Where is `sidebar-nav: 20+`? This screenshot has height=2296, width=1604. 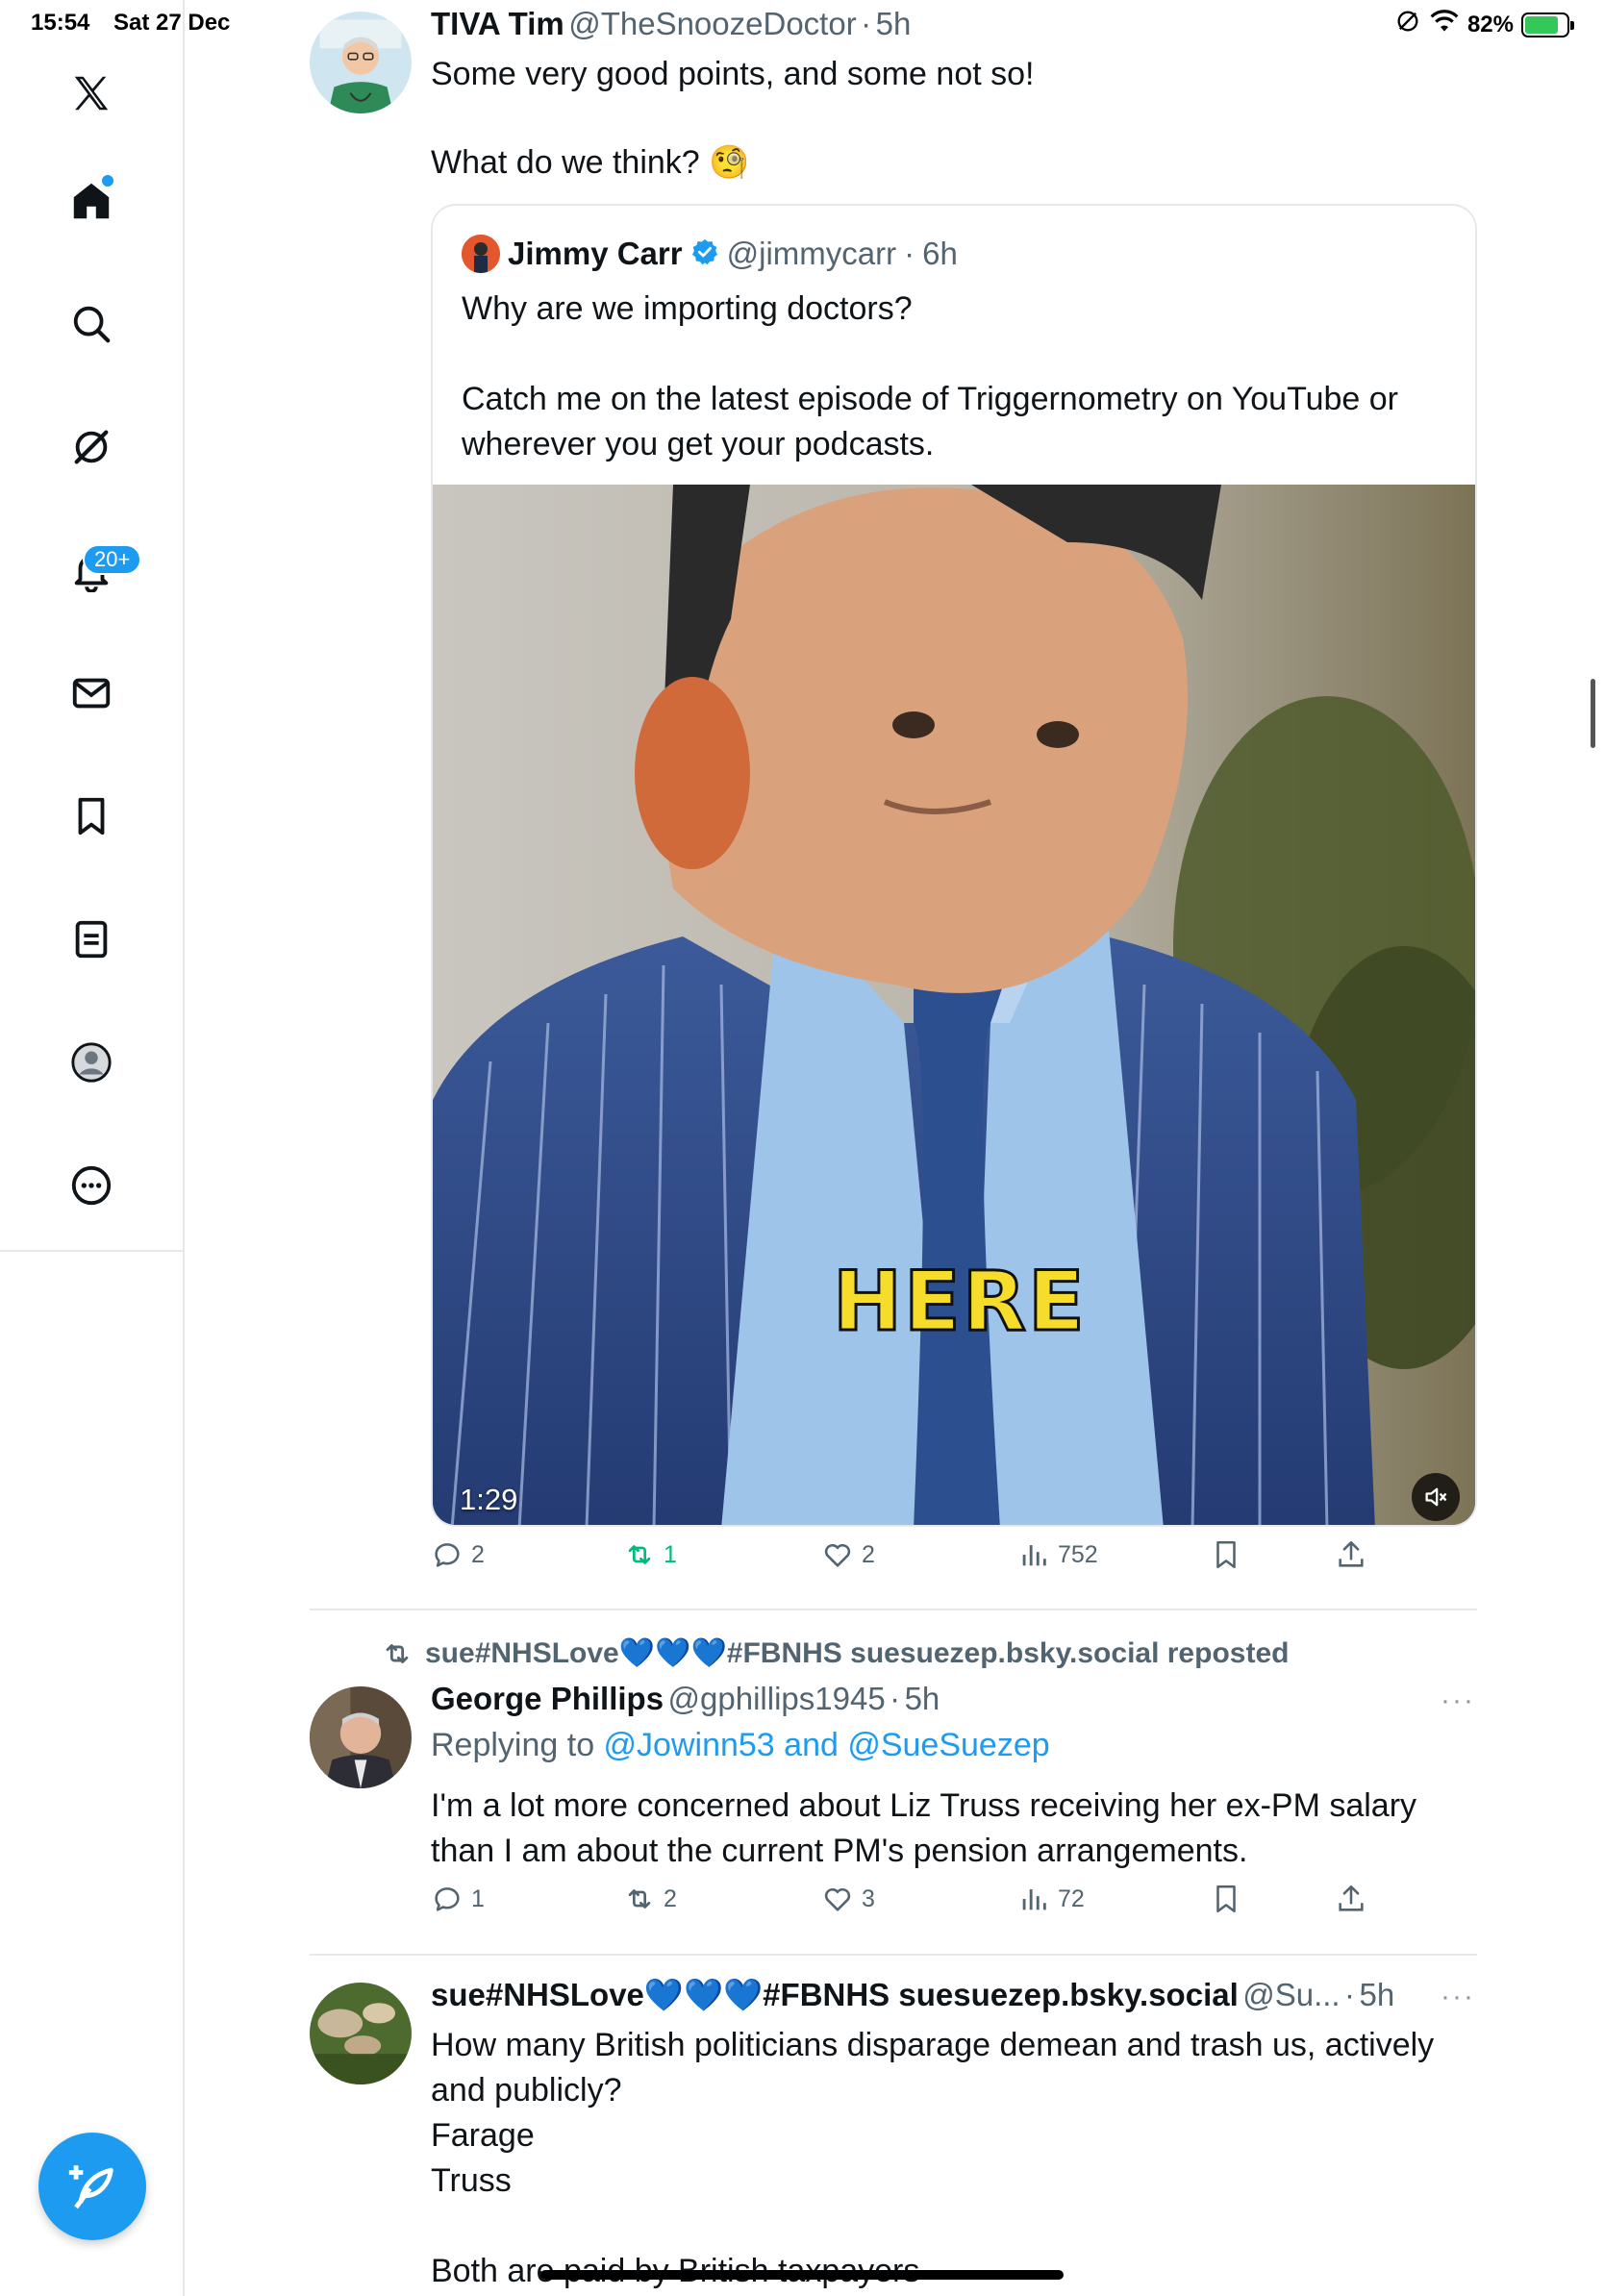 sidebar-nav: 20+ is located at coordinates (92, 626).